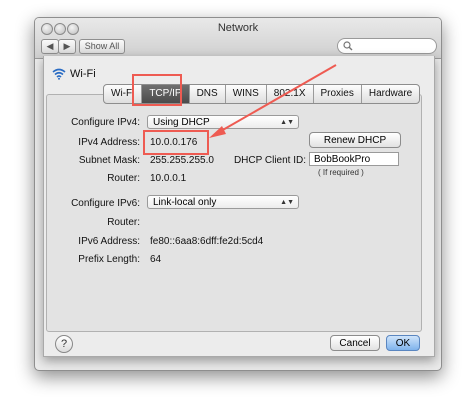  Describe the element at coordinates (105, 122) in the screenshot. I see `configure-ipv4-label: Configure IPv4:` at that location.